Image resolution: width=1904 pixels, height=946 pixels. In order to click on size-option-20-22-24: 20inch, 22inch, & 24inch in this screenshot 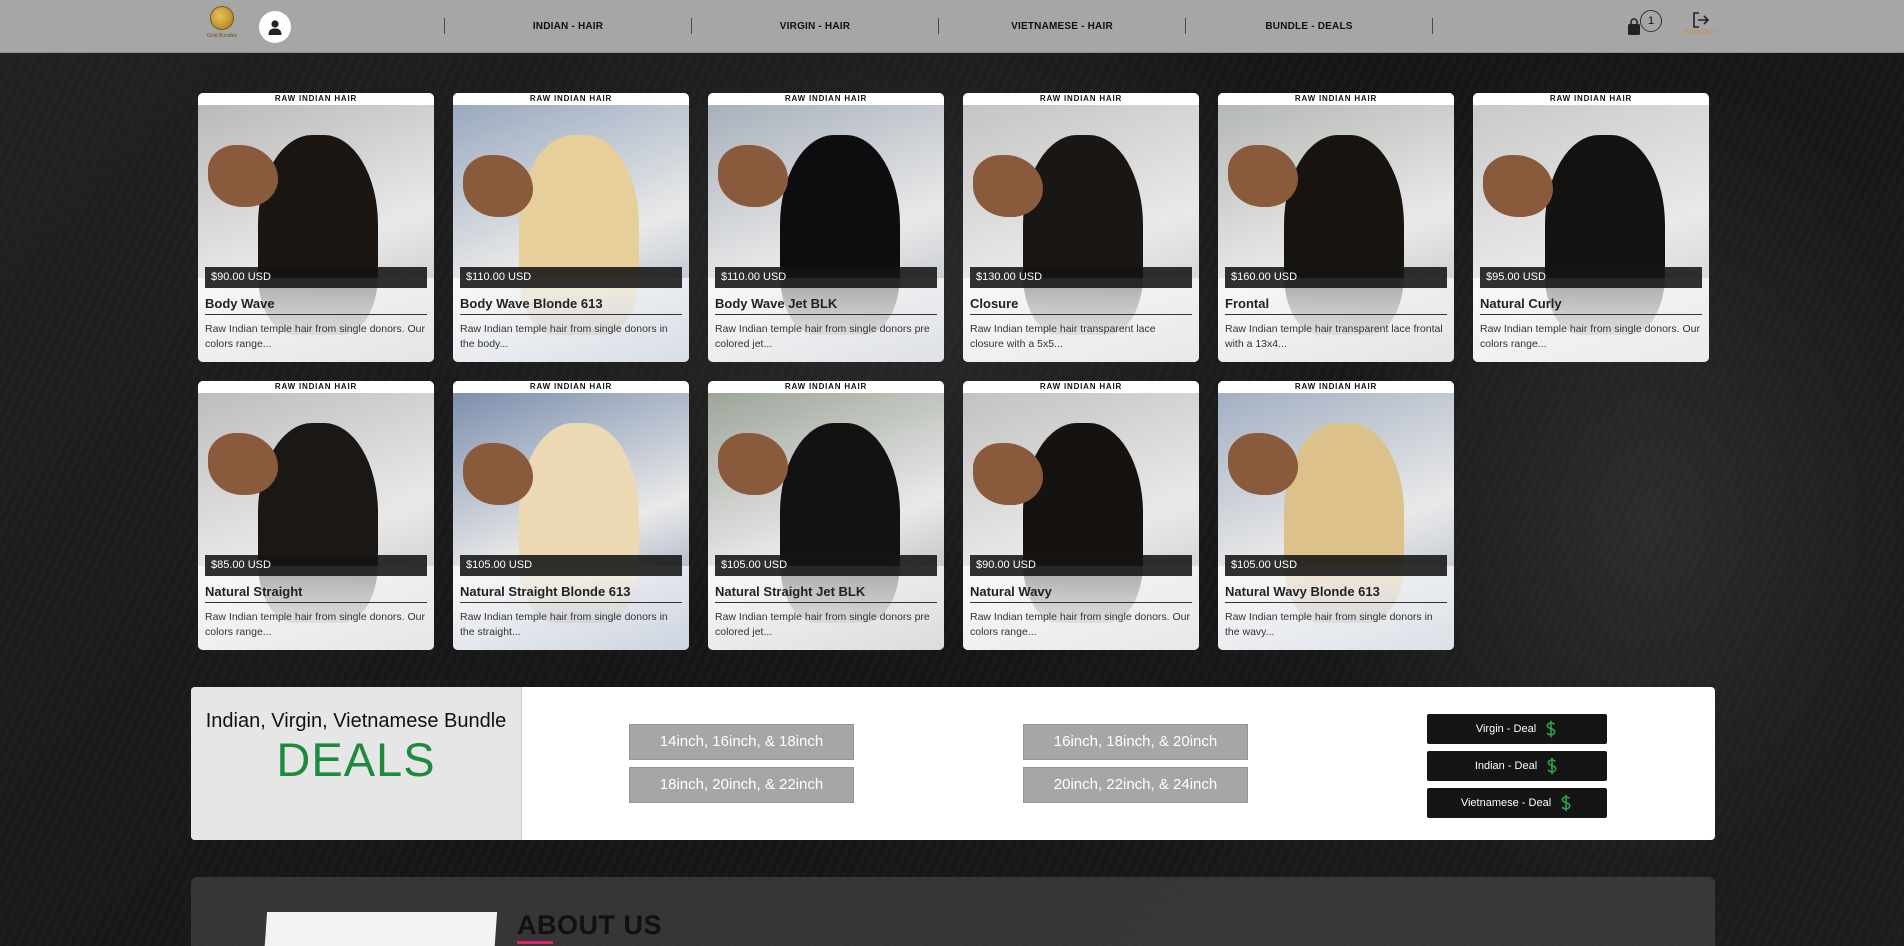, I will do `click(1135, 785)`.